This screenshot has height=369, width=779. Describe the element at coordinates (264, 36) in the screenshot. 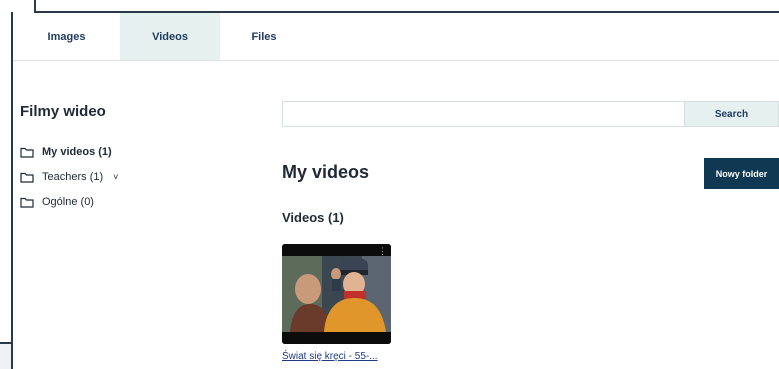

I see `tab-files: Files` at that location.